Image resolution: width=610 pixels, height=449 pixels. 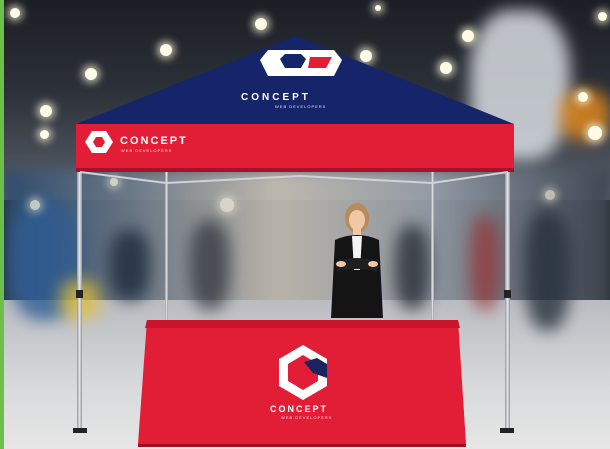 What do you see at coordinates (302, 324) in the screenshot?
I see `table-top-edge` at bounding box center [302, 324].